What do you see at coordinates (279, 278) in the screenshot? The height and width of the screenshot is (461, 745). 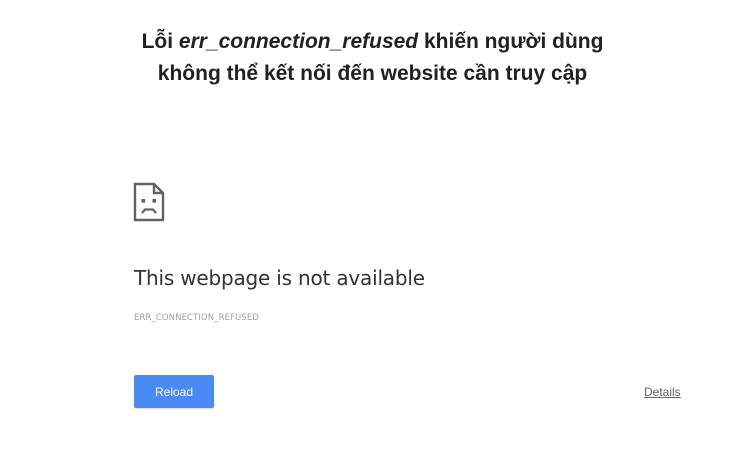 I see `error-heading: This webpage is not available` at bounding box center [279, 278].